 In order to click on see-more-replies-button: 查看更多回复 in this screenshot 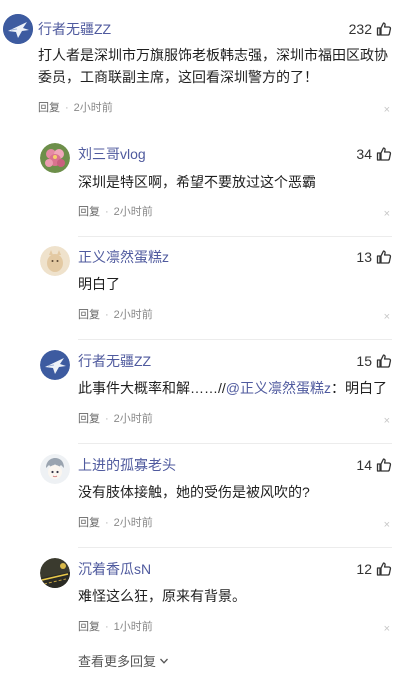, I will do `click(123, 662)`.